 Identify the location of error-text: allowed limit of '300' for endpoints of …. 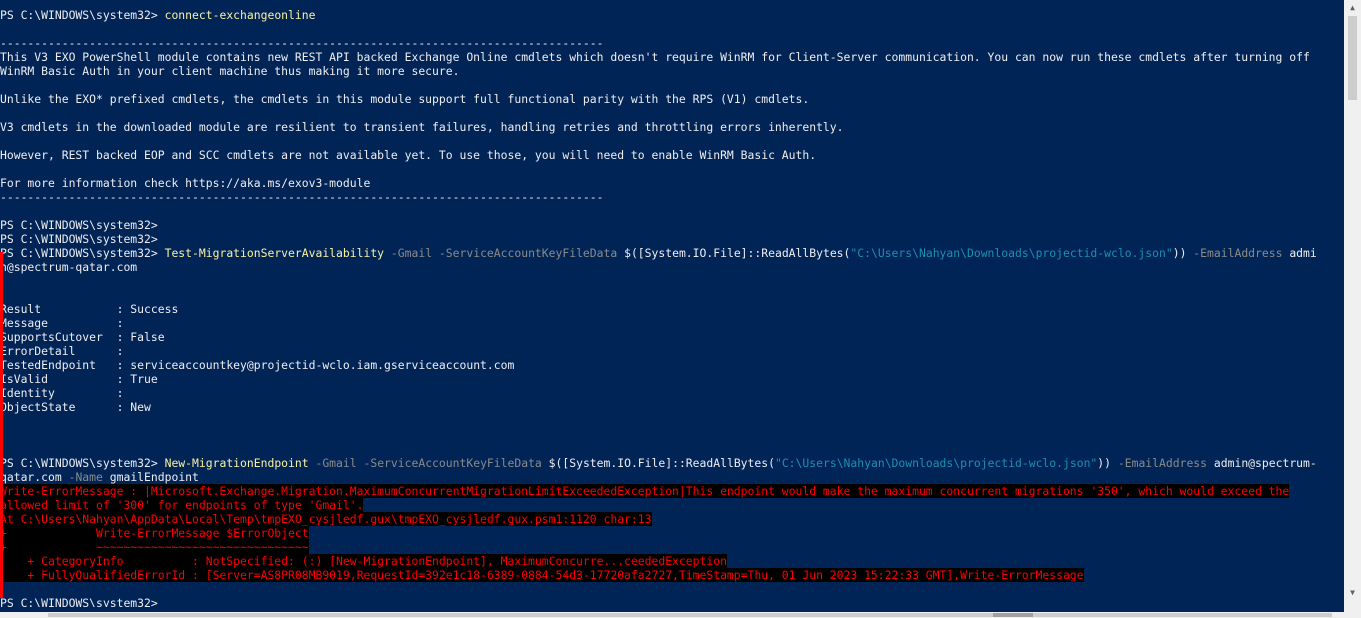
(182, 505).